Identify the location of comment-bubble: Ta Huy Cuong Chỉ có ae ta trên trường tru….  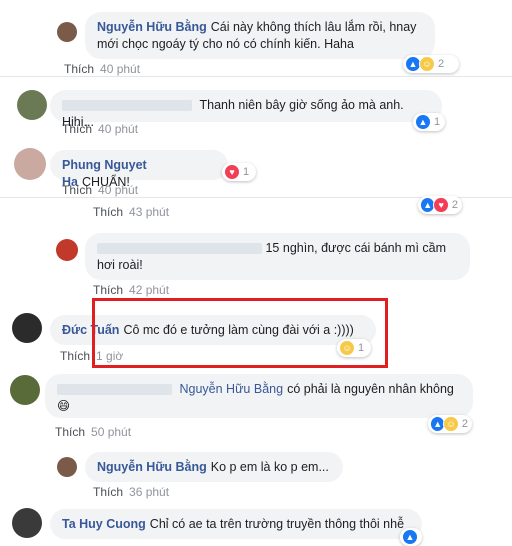
(236, 524).